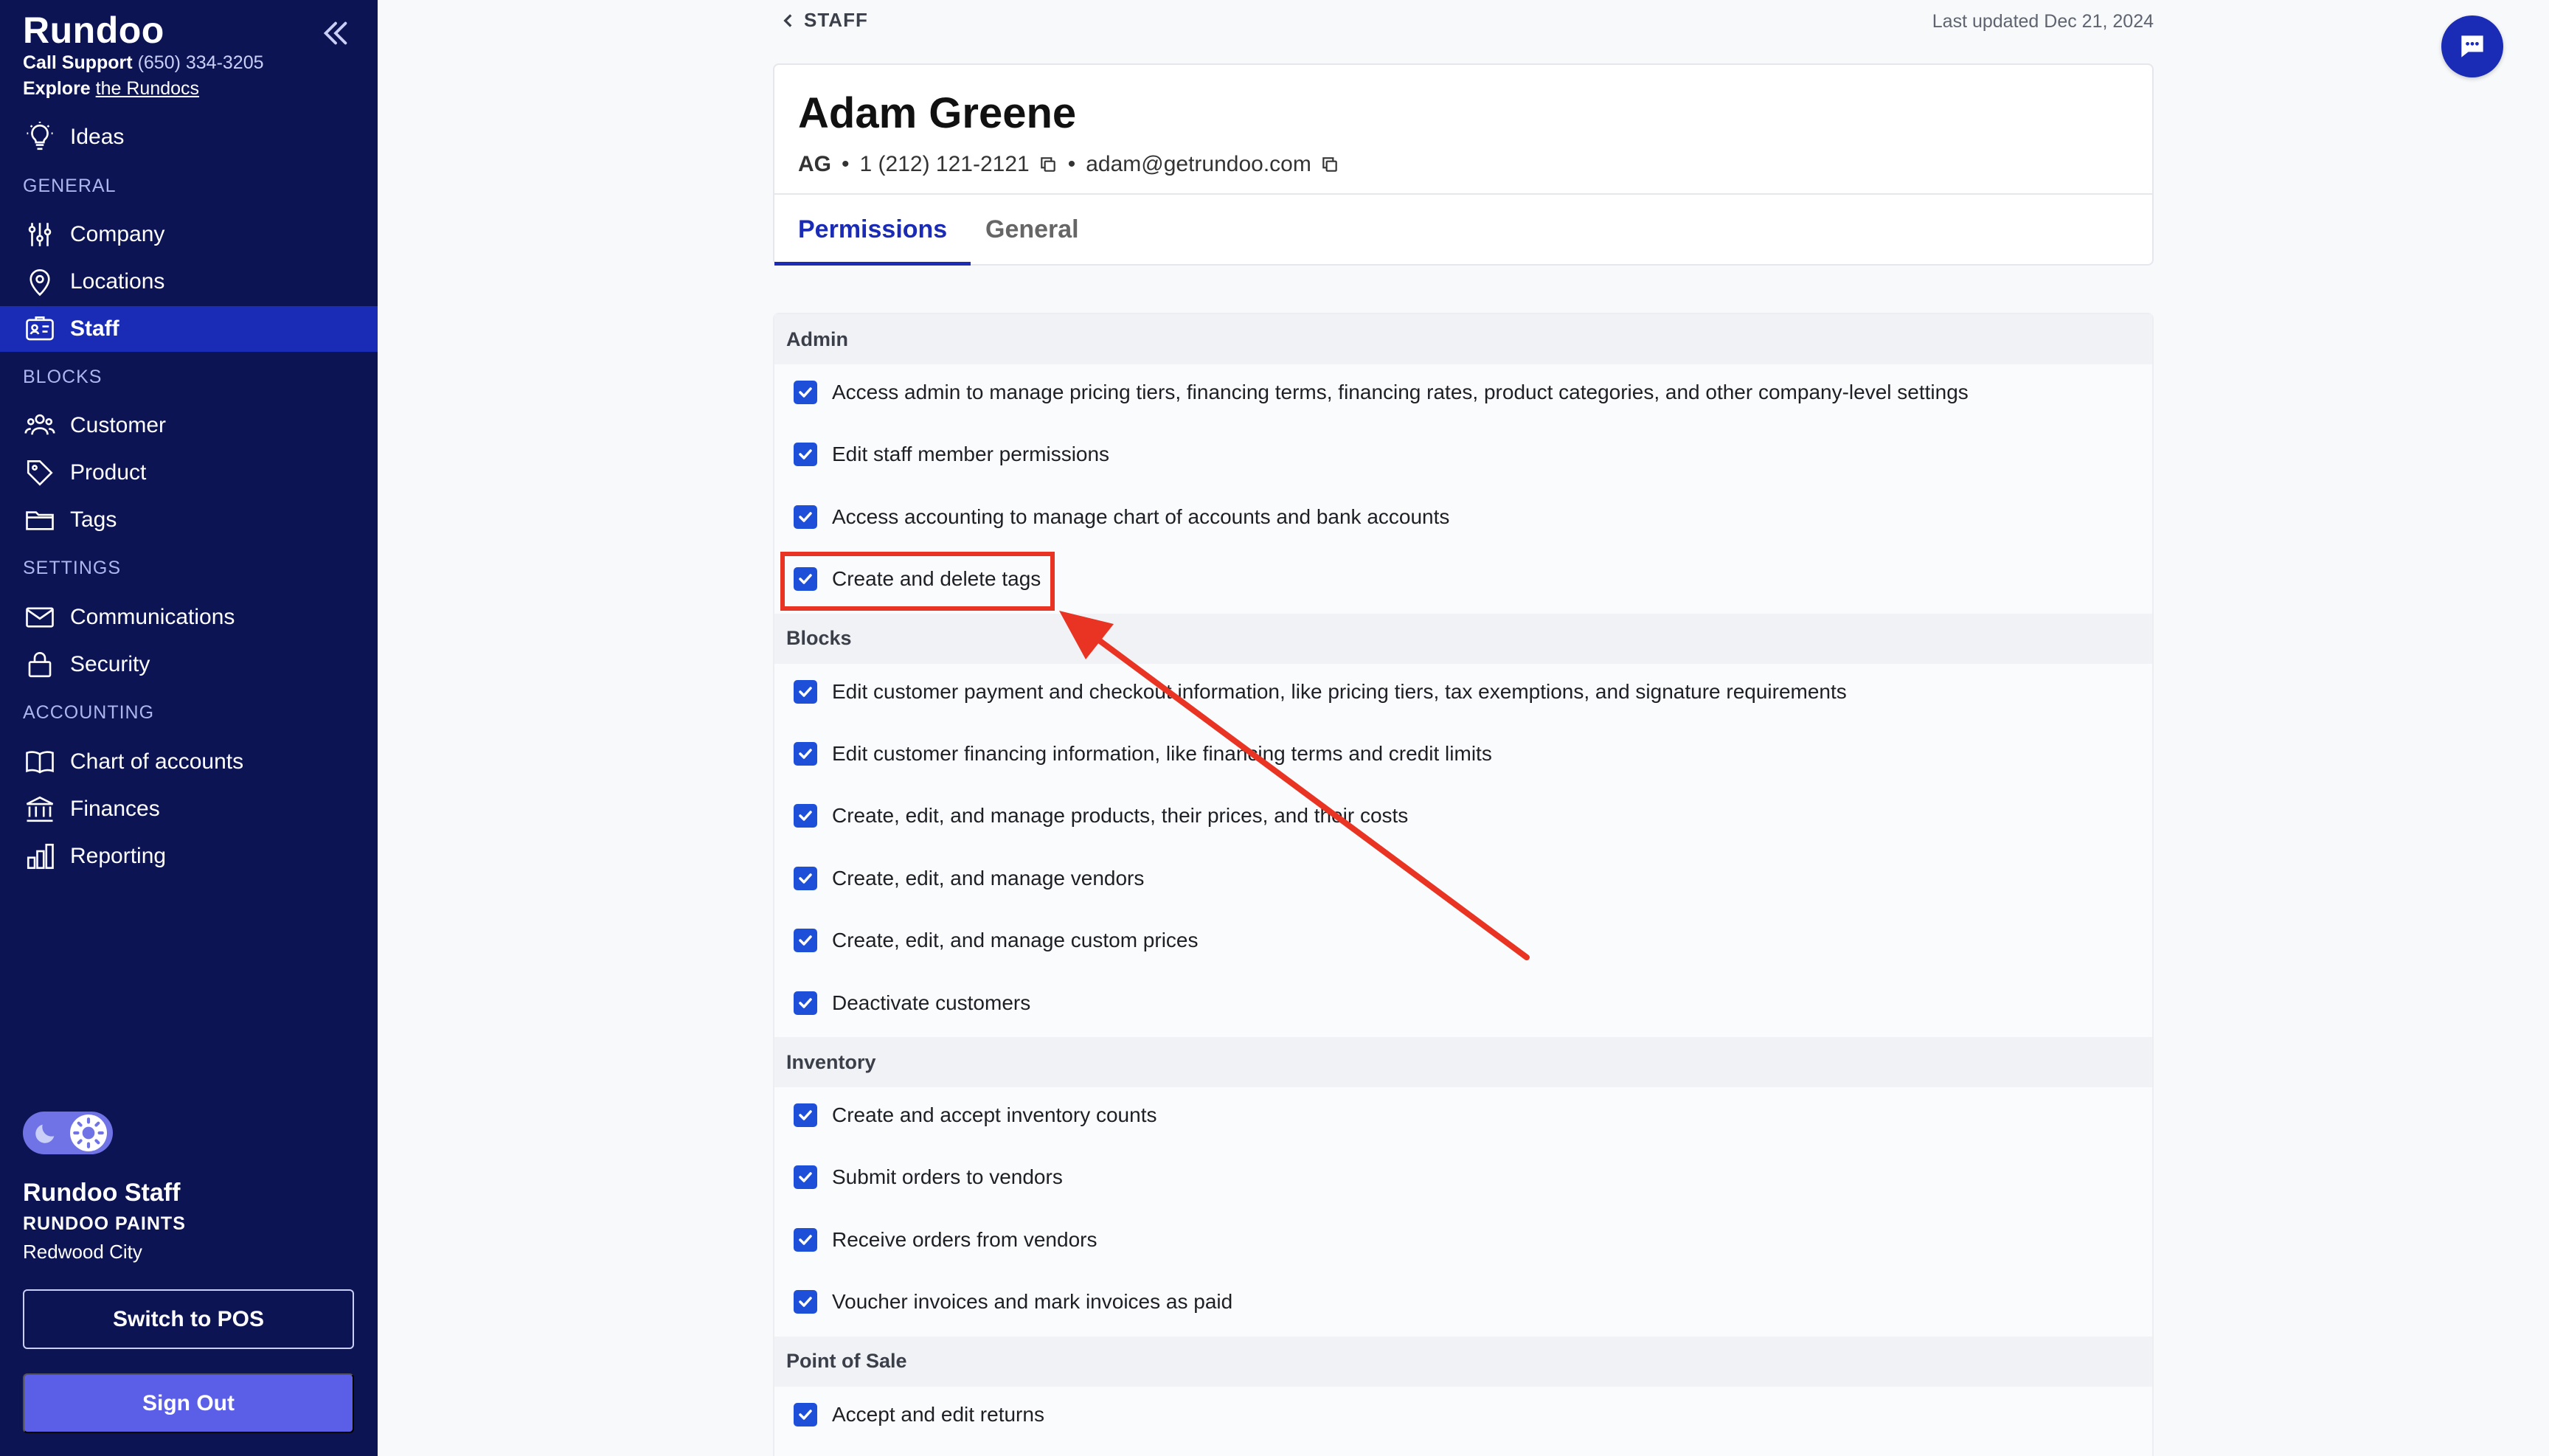 This screenshot has width=2549, height=1456. What do you see at coordinates (814, 164) in the screenshot?
I see `initials: AG` at bounding box center [814, 164].